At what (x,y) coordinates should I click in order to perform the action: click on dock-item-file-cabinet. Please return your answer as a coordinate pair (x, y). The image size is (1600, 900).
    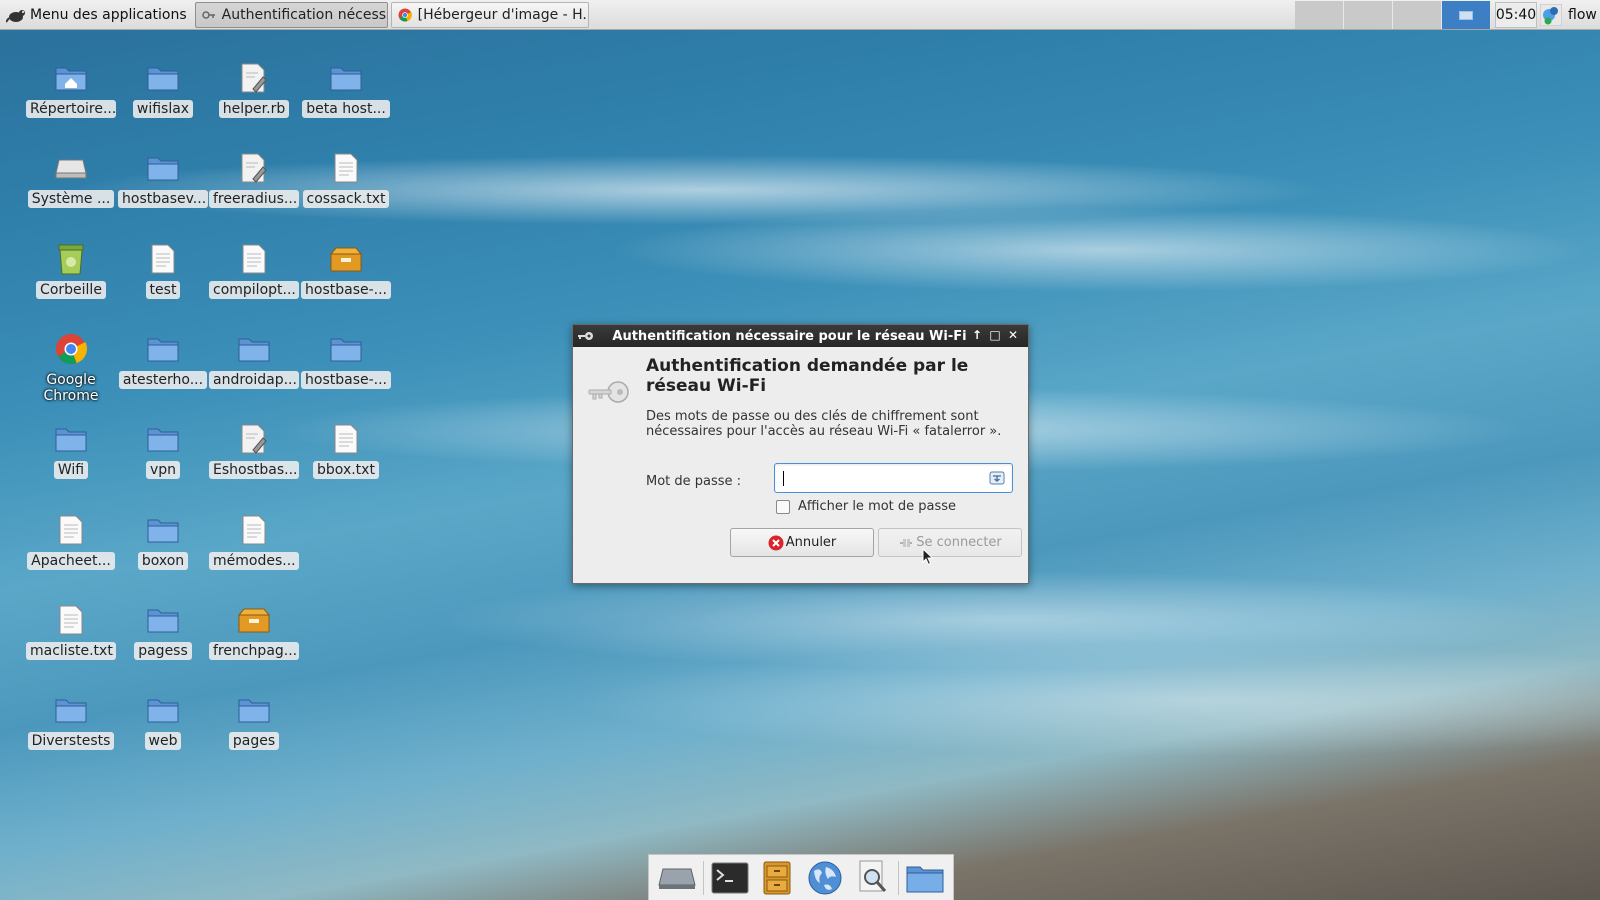
    Looking at the image, I should click on (777, 878).